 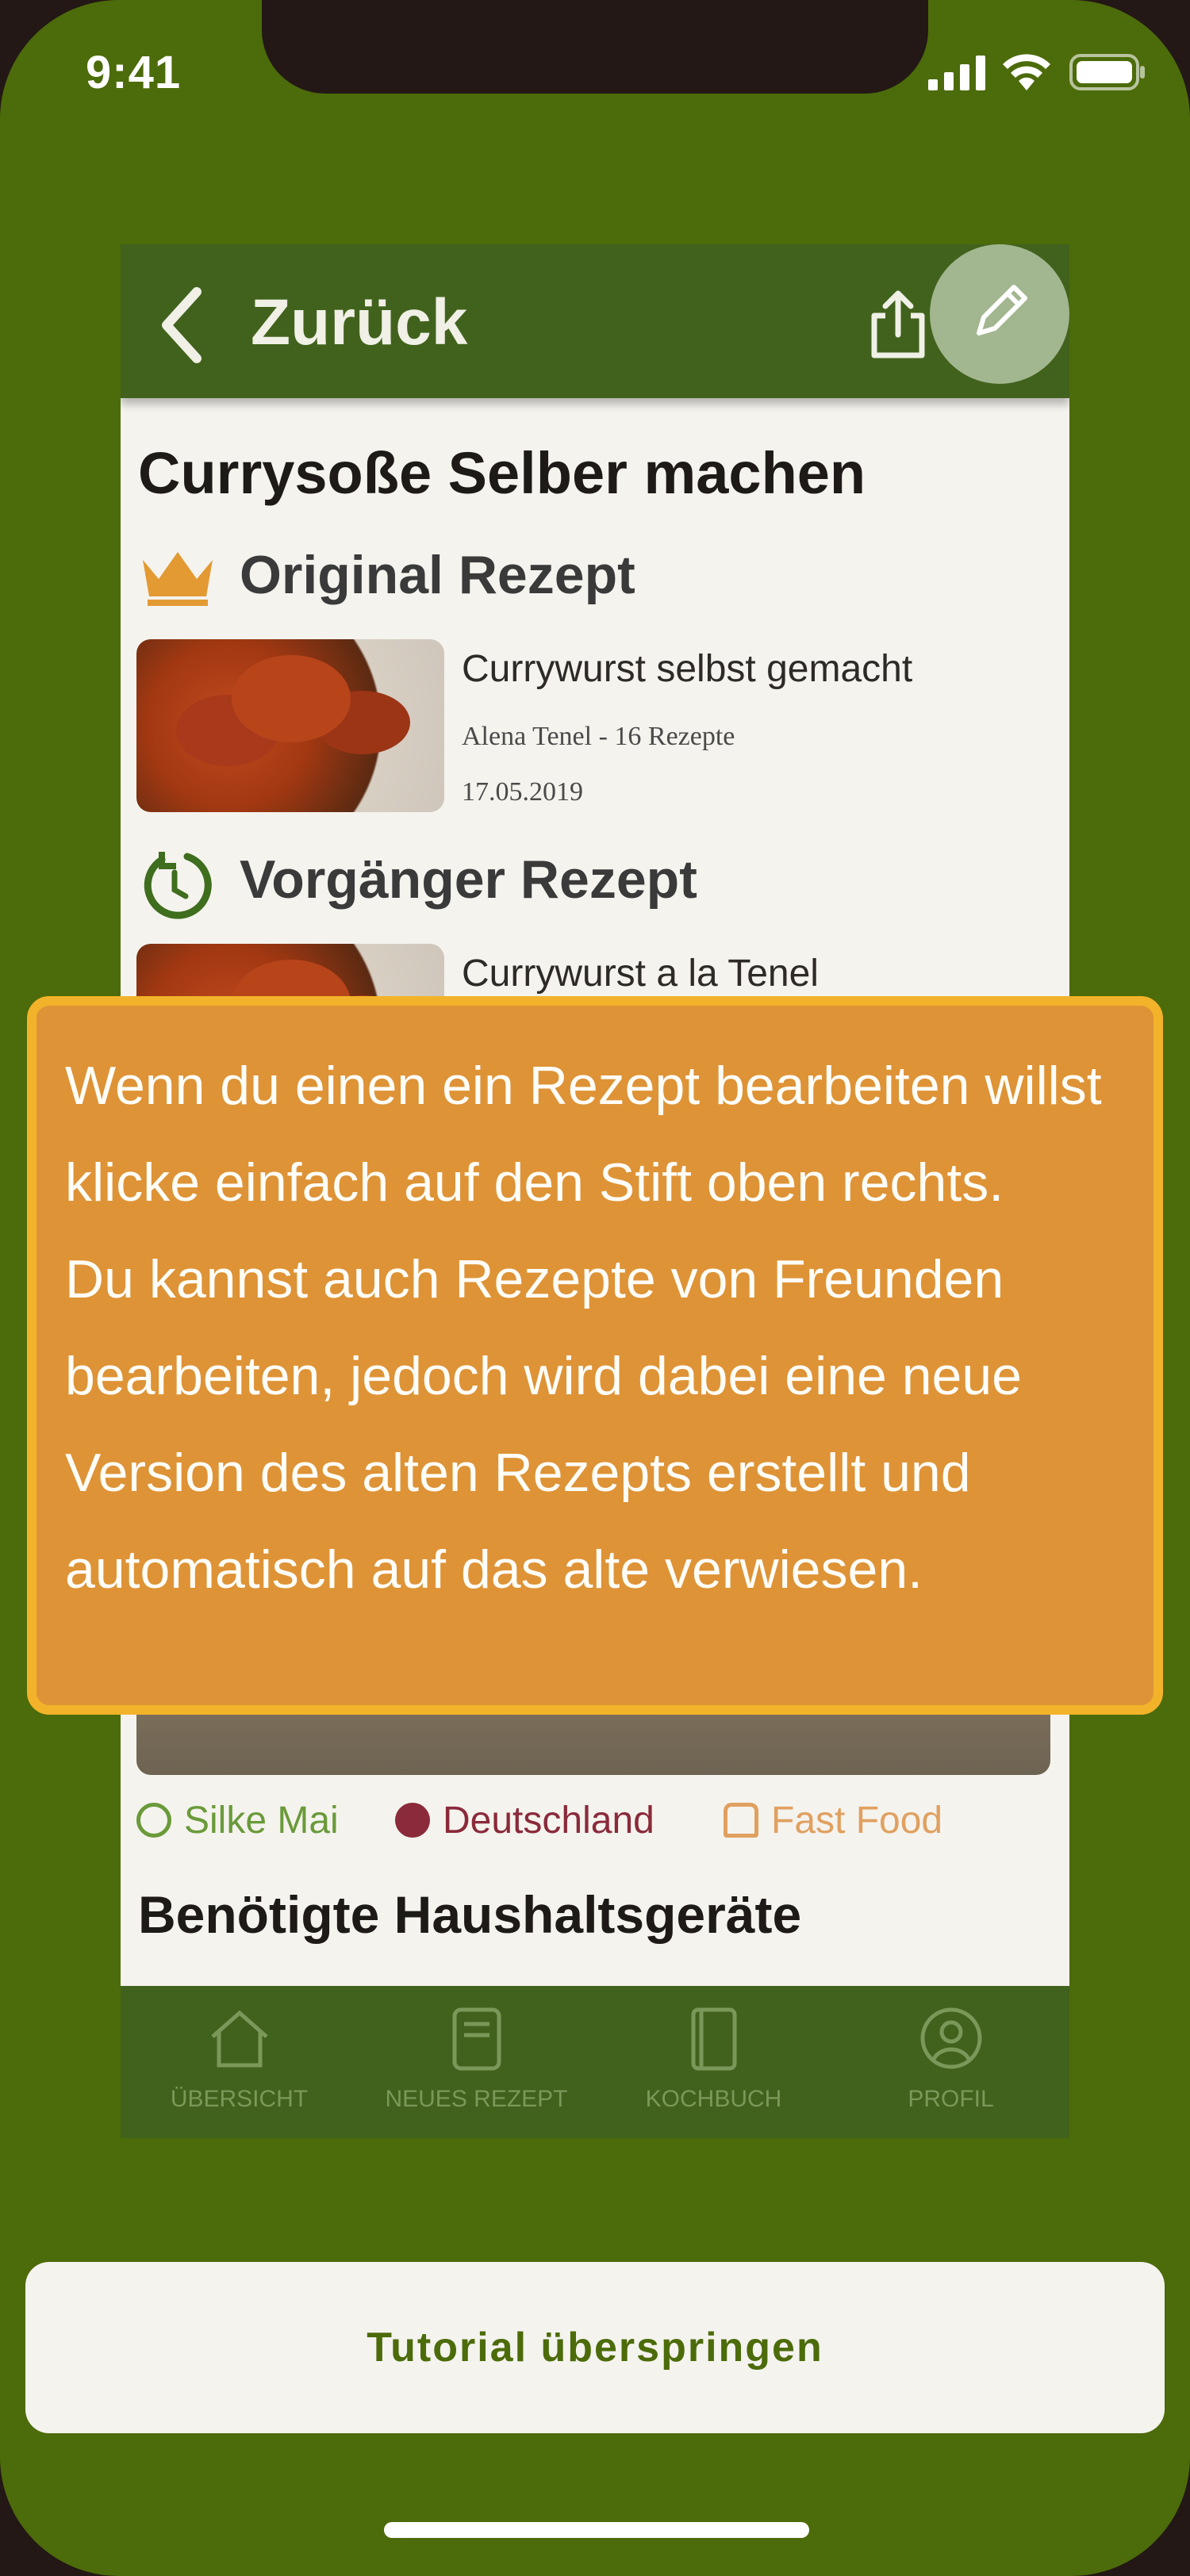 What do you see at coordinates (290, 725) in the screenshot?
I see `recipe-thumbnail` at bounding box center [290, 725].